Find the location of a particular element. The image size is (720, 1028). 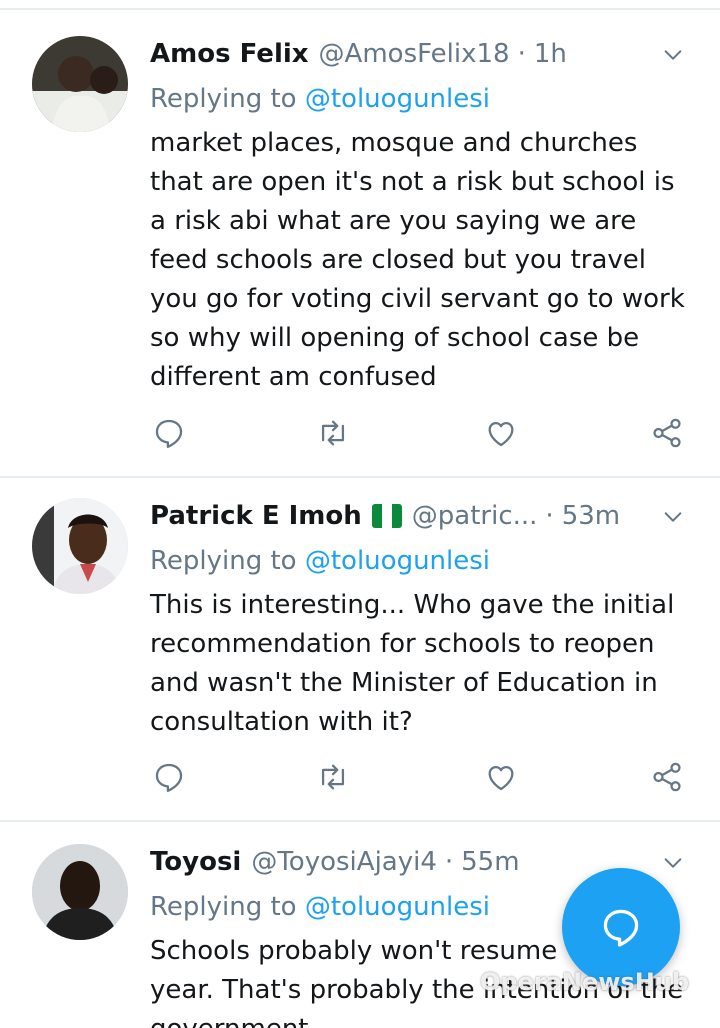

timestamp: 1h is located at coordinates (550, 54).